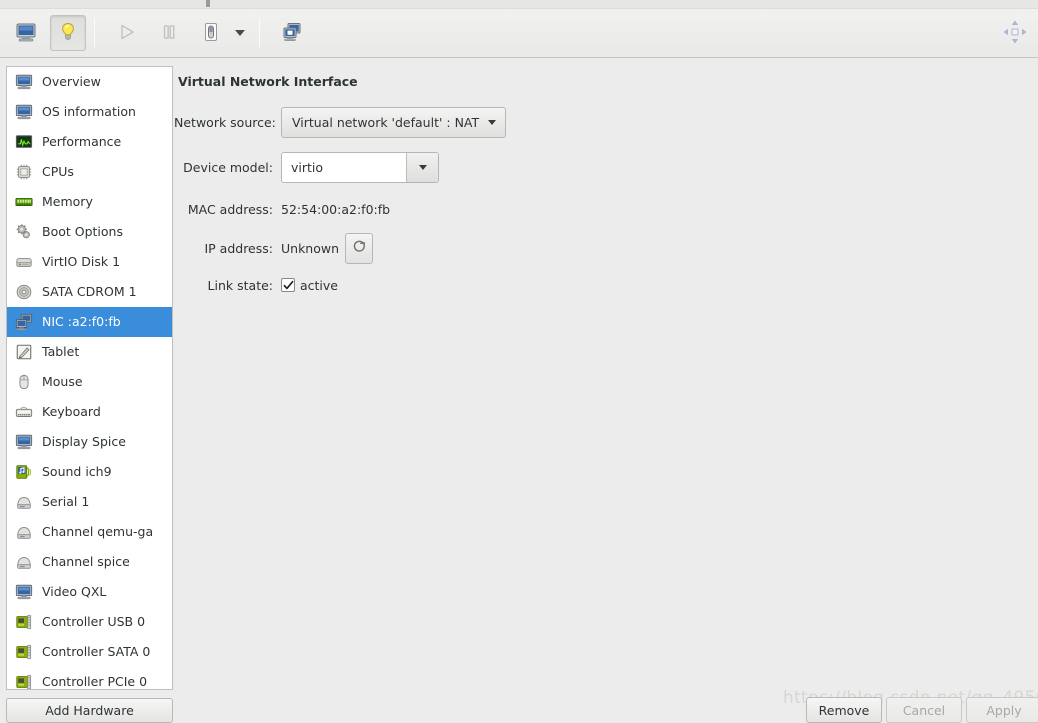 The width and height of the screenshot is (1038, 723). Describe the element at coordinates (24, 352) in the screenshot. I see `tablet-pen-icon` at that location.